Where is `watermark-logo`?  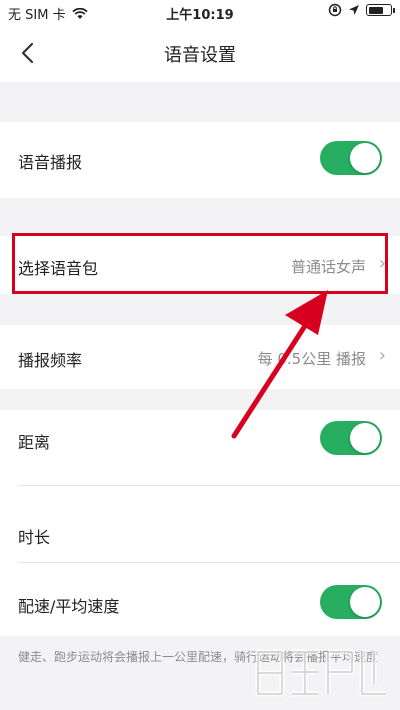
watermark-logo is located at coordinates (320, 673).